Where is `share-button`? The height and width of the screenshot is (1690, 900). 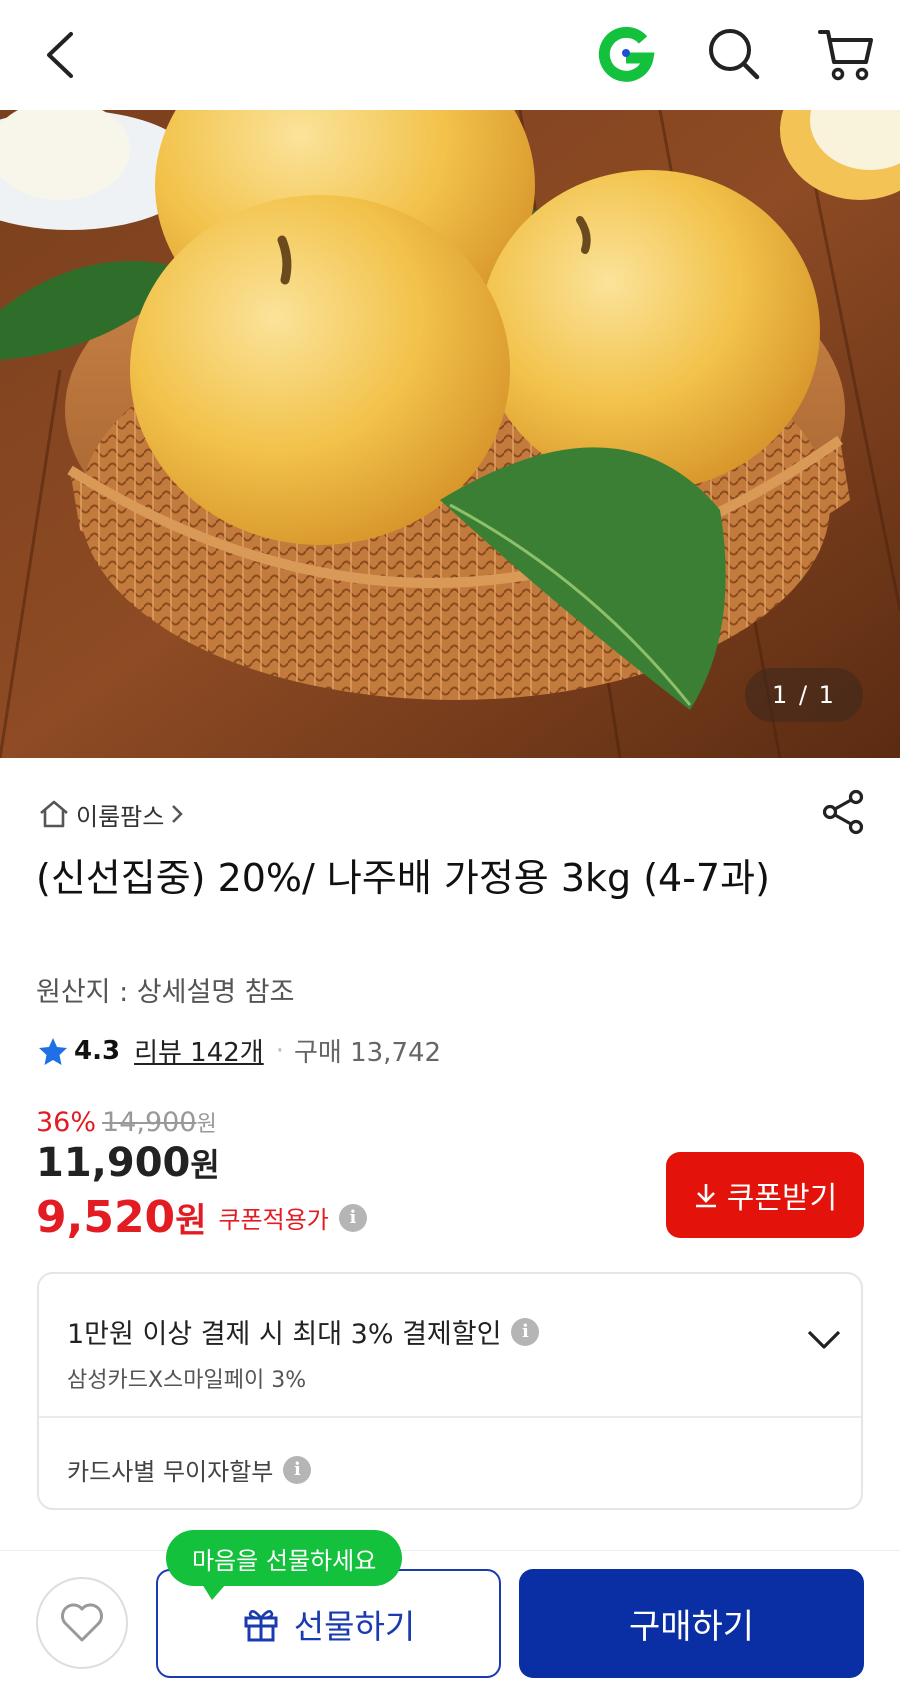
share-button is located at coordinates (844, 812).